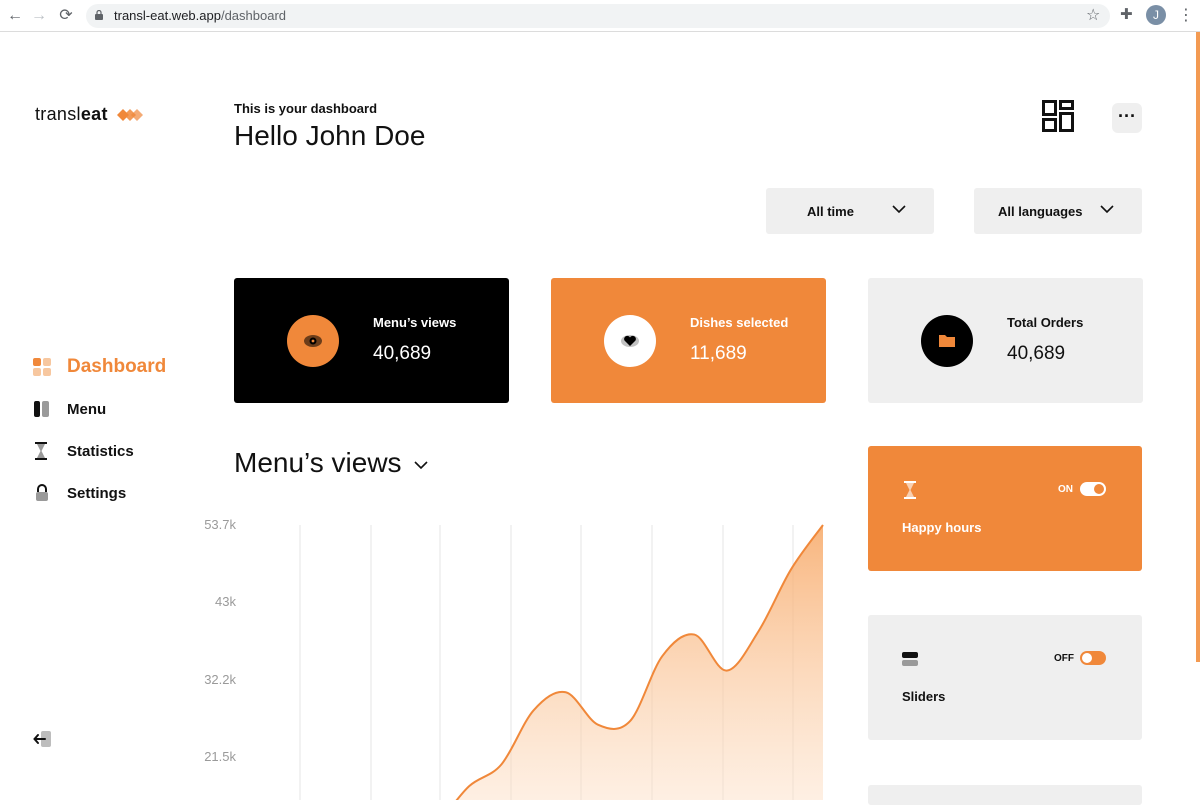 This screenshot has width=1200, height=805. What do you see at coordinates (100, 451) in the screenshot?
I see `sidebar-item-label: Statistics` at bounding box center [100, 451].